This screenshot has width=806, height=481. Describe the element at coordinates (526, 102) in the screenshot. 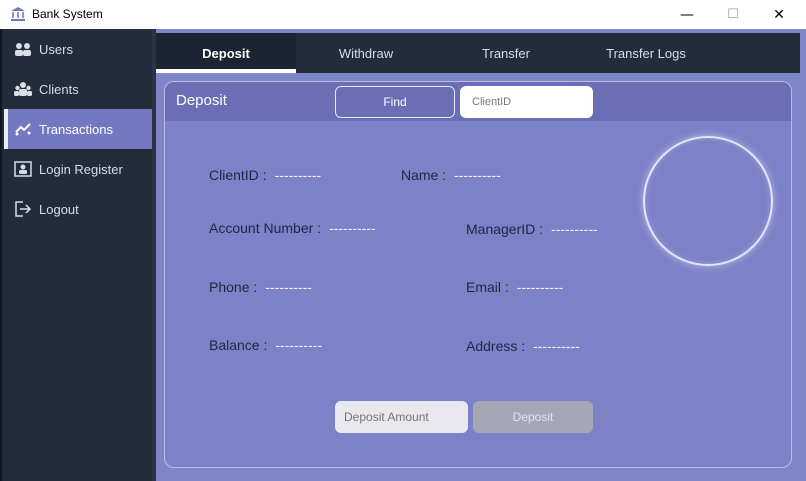

I see `client-id-input` at that location.